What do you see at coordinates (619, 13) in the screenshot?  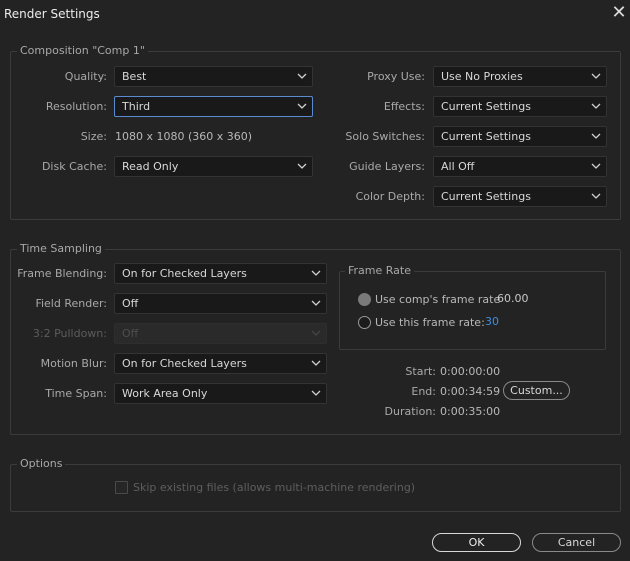 I see `close-icon: ✕` at bounding box center [619, 13].